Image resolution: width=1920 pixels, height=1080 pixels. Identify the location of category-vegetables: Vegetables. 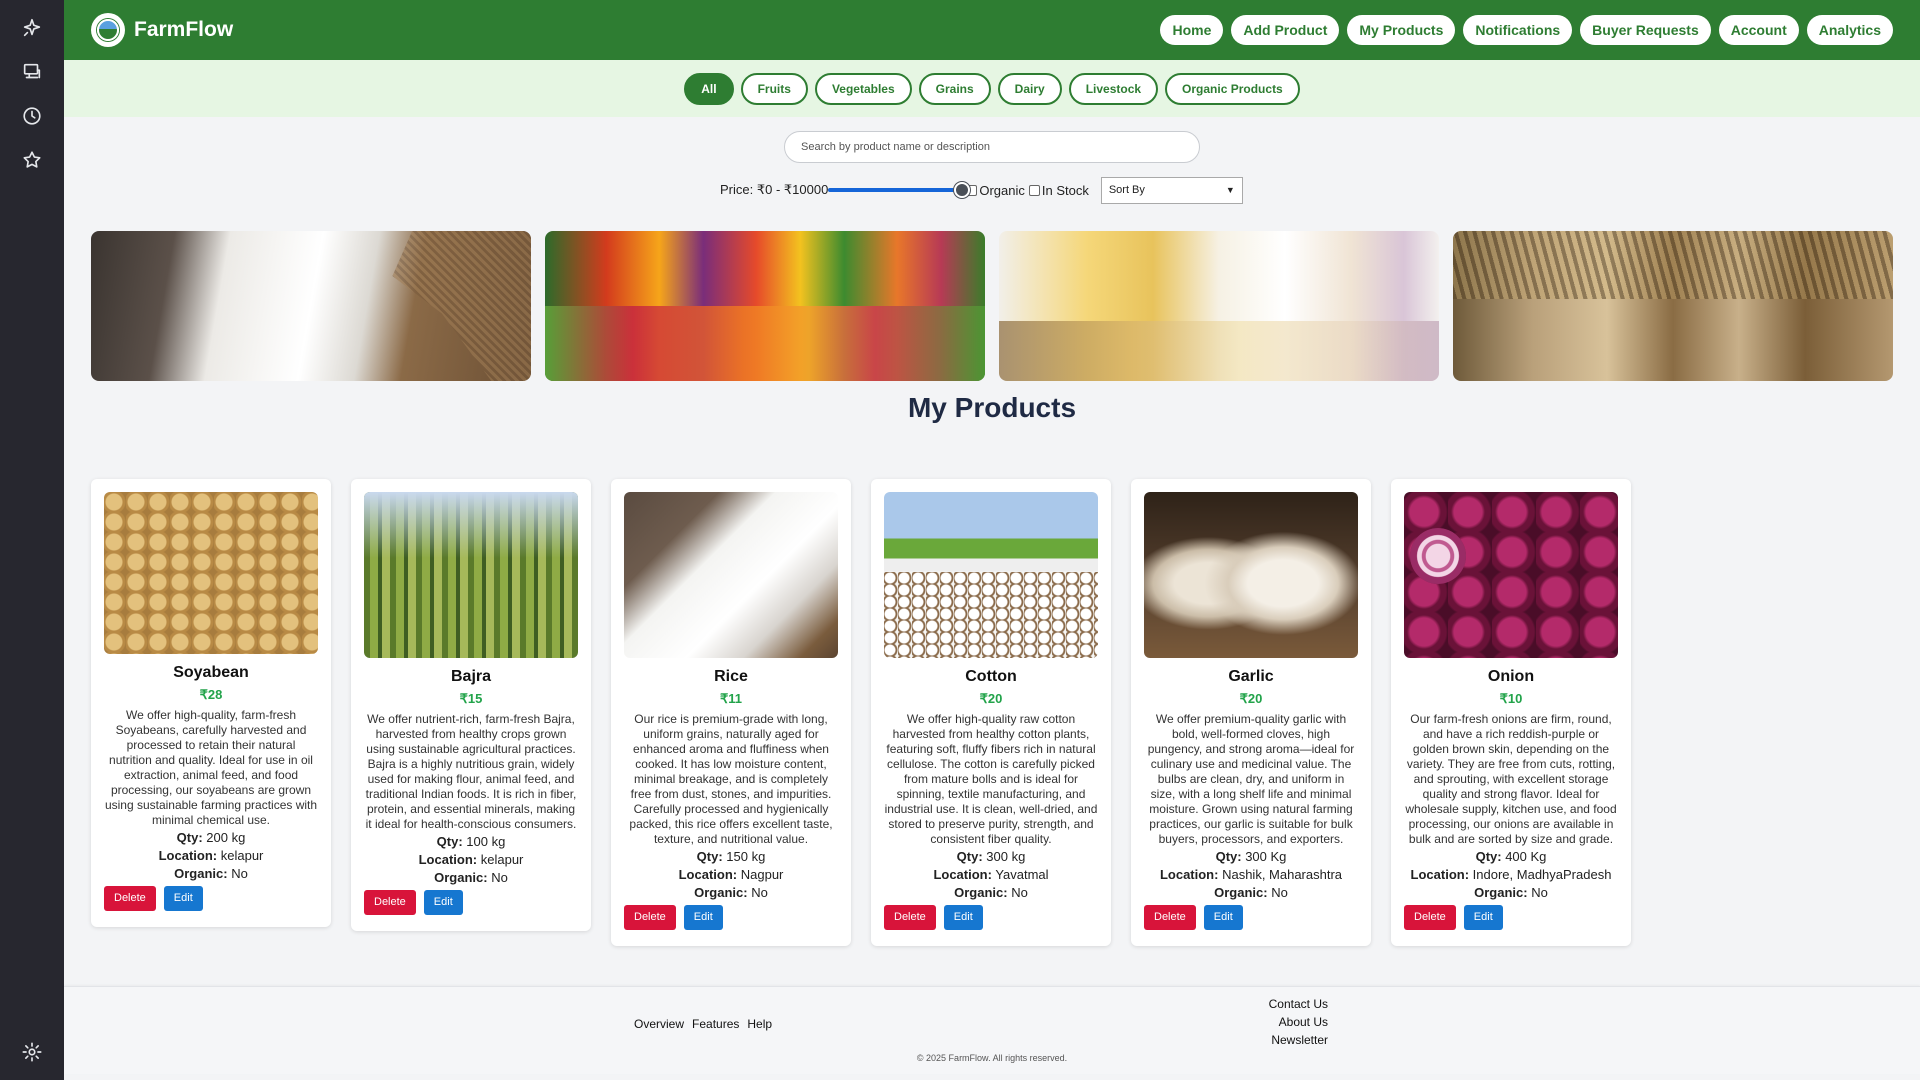
(863, 88).